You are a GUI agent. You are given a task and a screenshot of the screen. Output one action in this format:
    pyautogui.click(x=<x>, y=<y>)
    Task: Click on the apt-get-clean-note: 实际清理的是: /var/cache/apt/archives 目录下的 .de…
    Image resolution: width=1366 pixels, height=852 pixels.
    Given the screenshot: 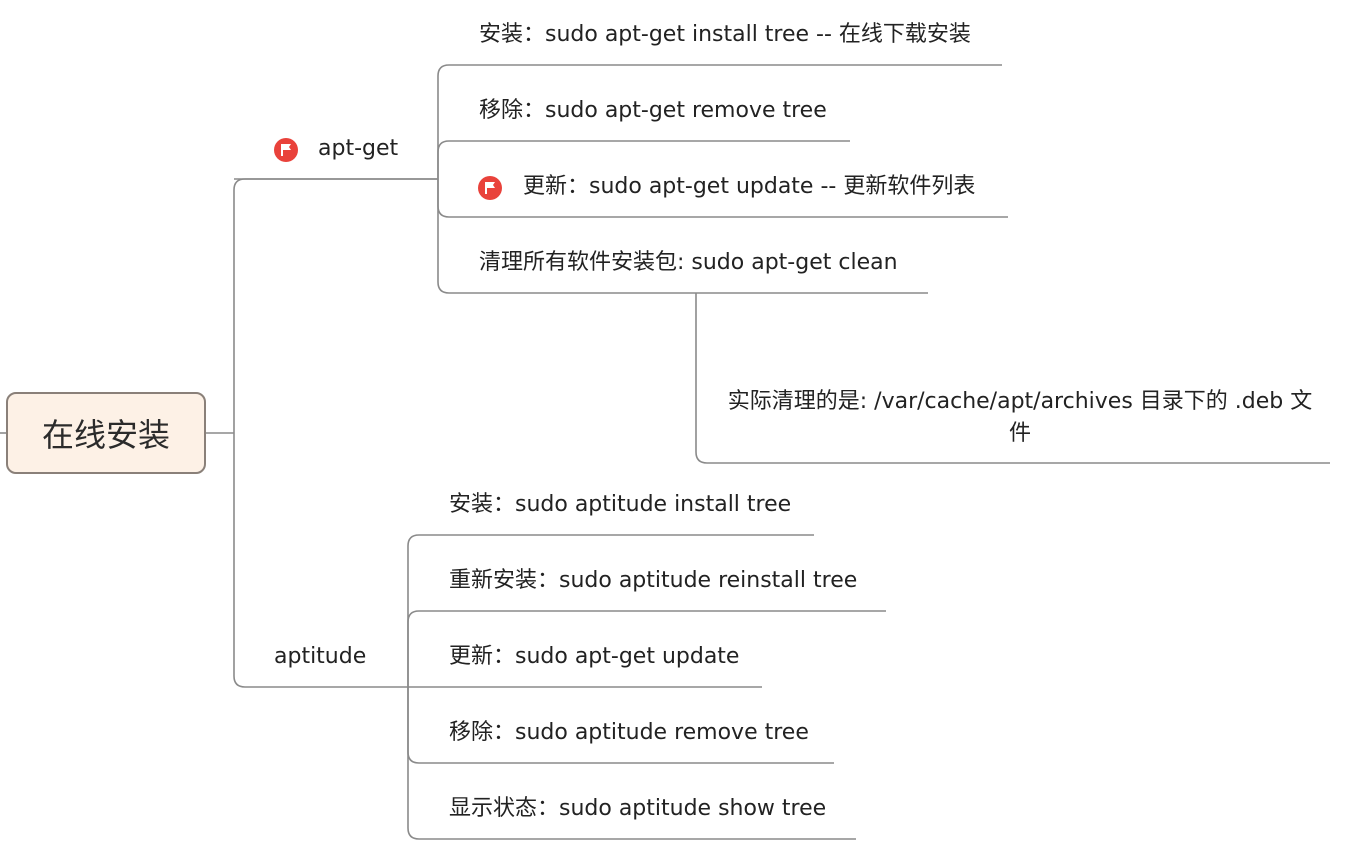 What is the action you would take?
    pyautogui.click(x=1020, y=418)
    